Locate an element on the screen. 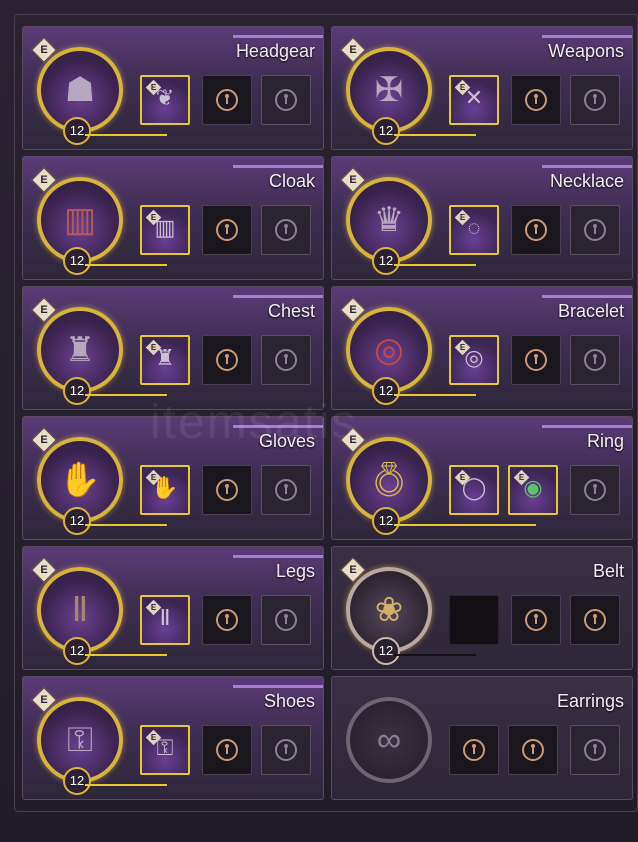 Image resolution: width=638 pixels, height=842 pixels. slot-title: Bracelet is located at coordinates (590, 311).